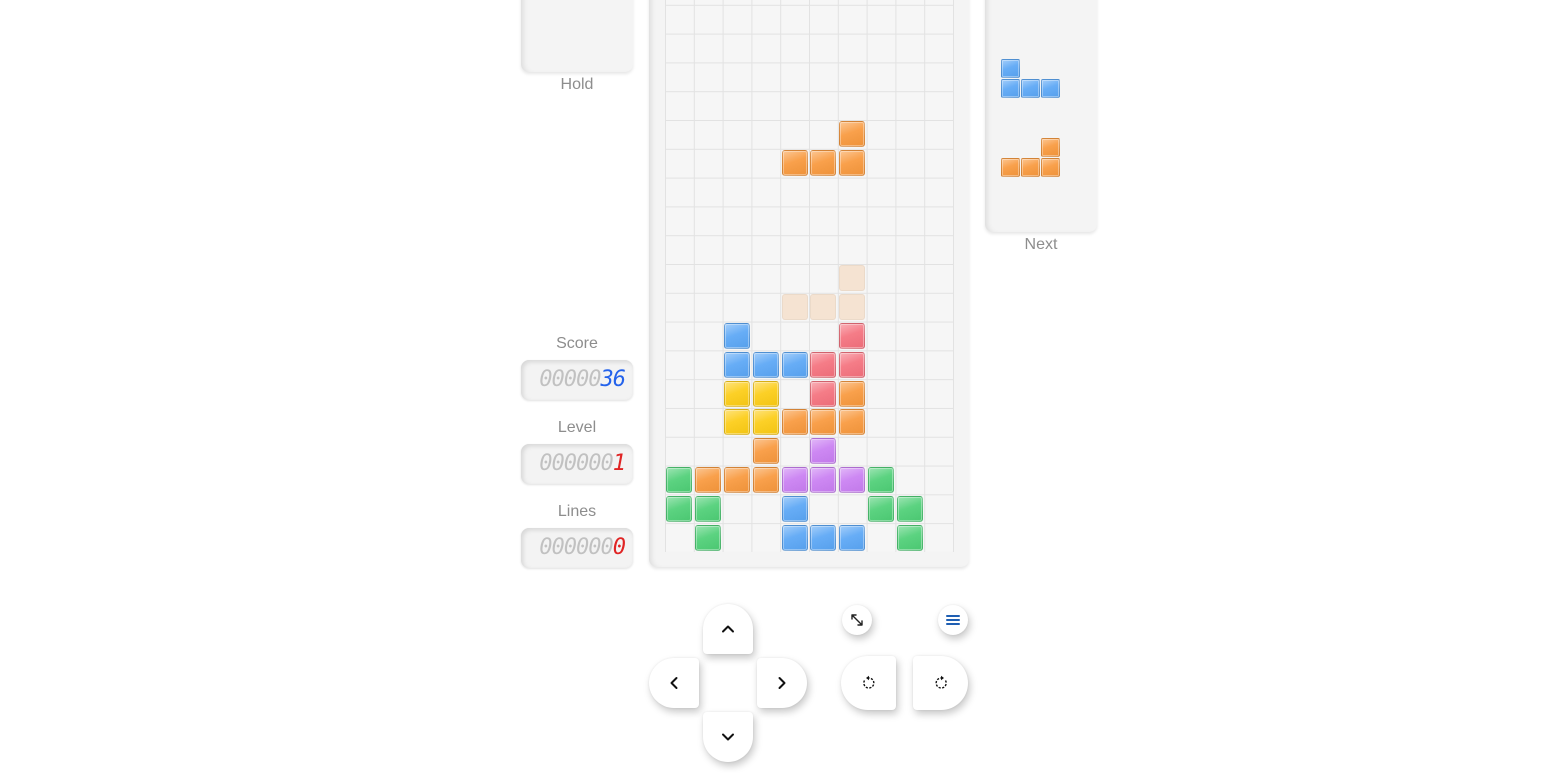  What do you see at coordinates (577, 36) in the screenshot?
I see `hold-box` at bounding box center [577, 36].